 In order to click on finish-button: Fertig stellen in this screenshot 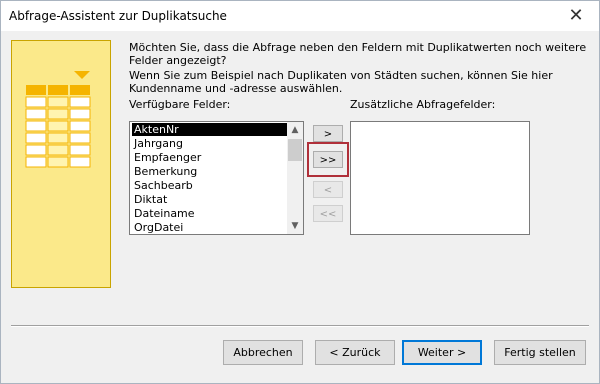, I will do `click(540, 352)`.